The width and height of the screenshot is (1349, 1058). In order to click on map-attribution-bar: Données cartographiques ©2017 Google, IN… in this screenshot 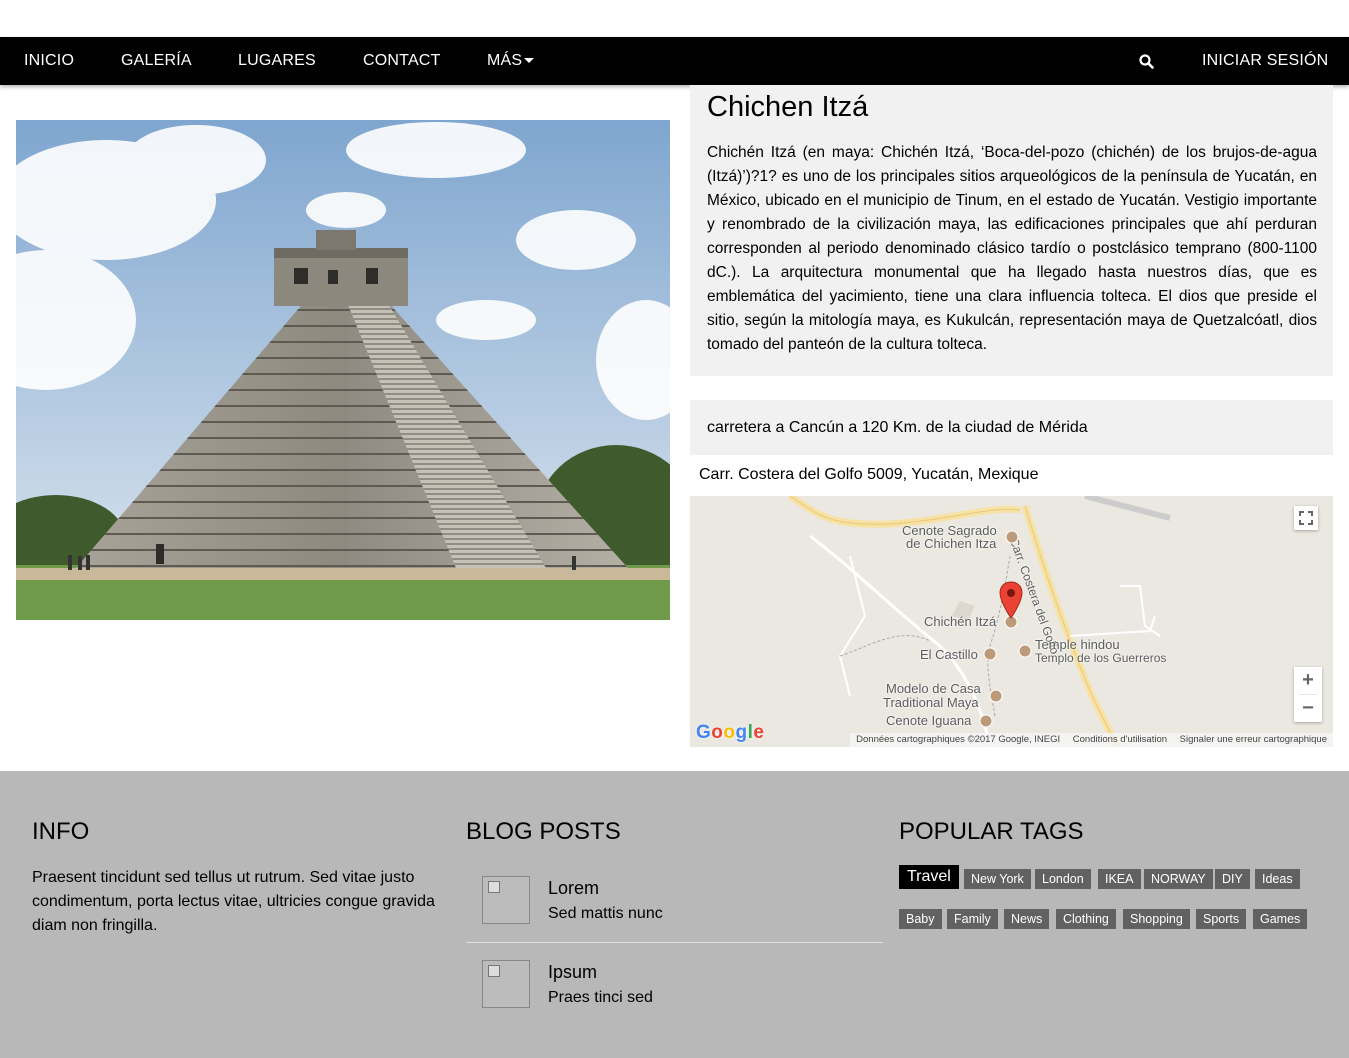, I will do `click(1091, 740)`.